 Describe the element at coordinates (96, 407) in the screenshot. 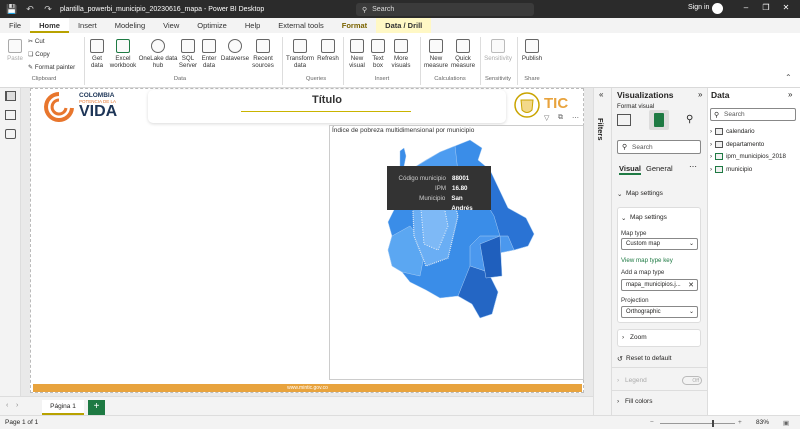

I see `add-page-button: +` at that location.